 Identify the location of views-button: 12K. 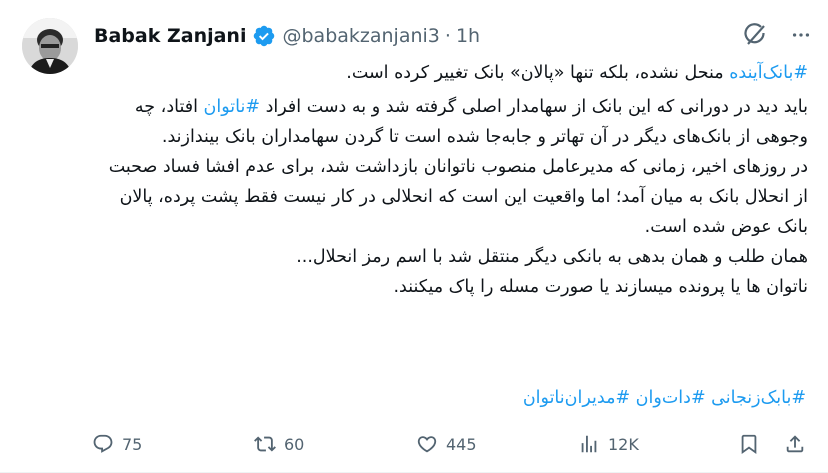
(608, 444).